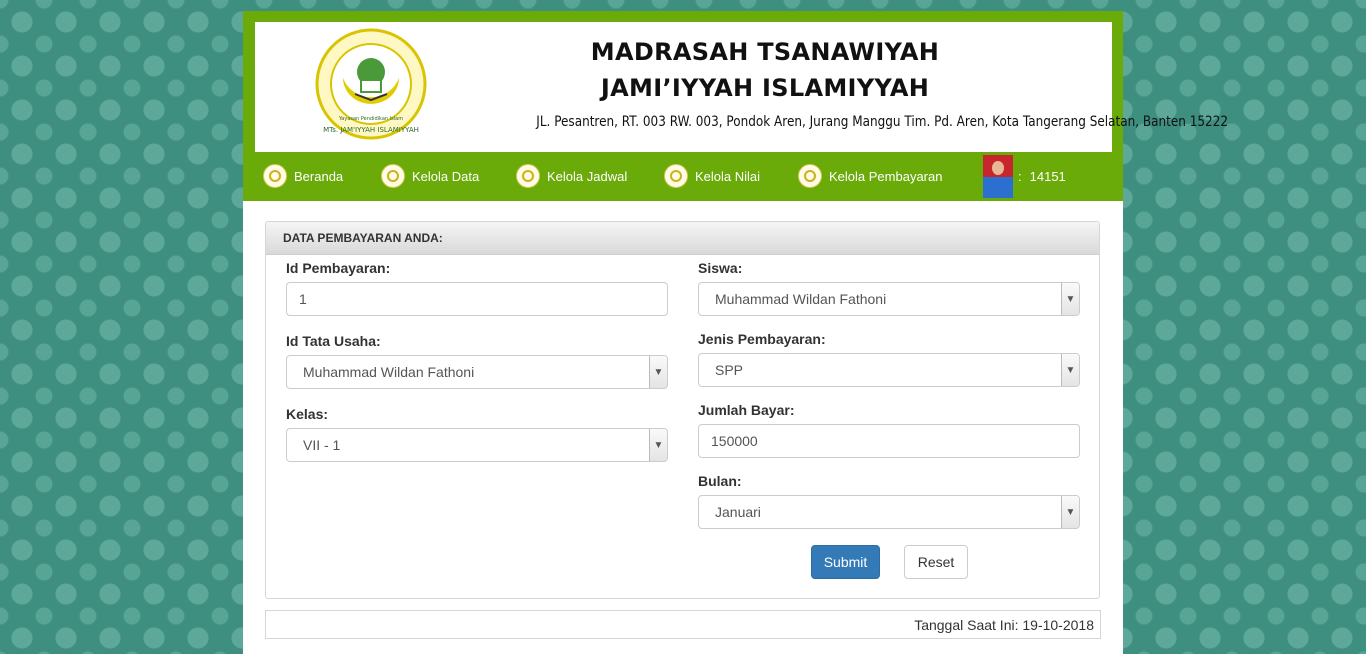 The width and height of the screenshot is (1366, 654). I want to click on nav-item-kelola-jadwal: Kelola Jadwal, so click(571, 176).